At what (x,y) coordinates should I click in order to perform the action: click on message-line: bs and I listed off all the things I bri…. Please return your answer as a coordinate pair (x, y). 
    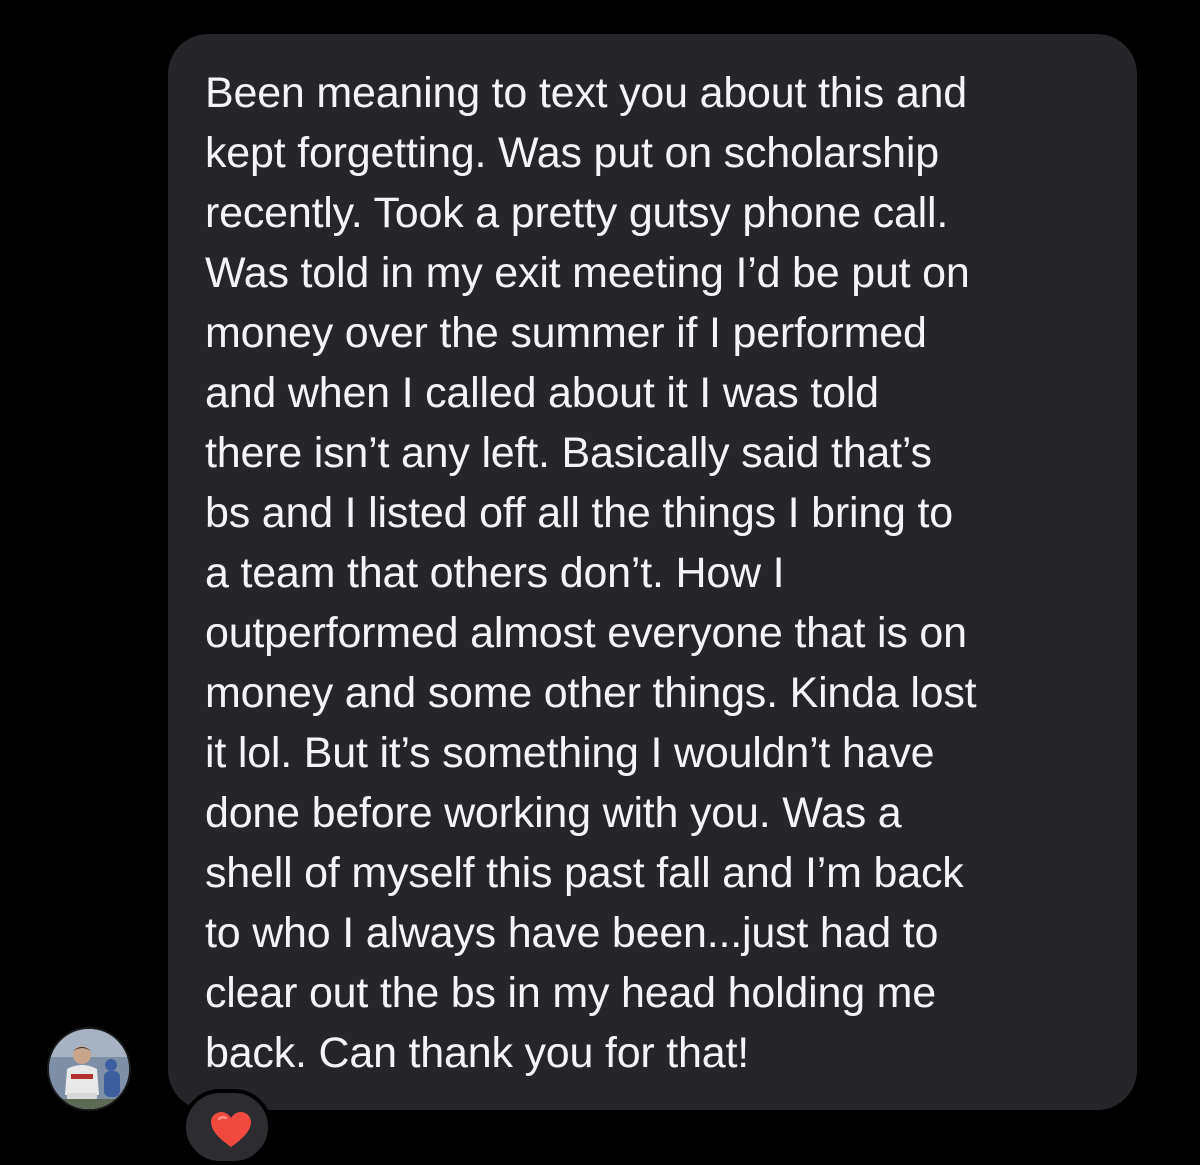
    Looking at the image, I should click on (579, 513).